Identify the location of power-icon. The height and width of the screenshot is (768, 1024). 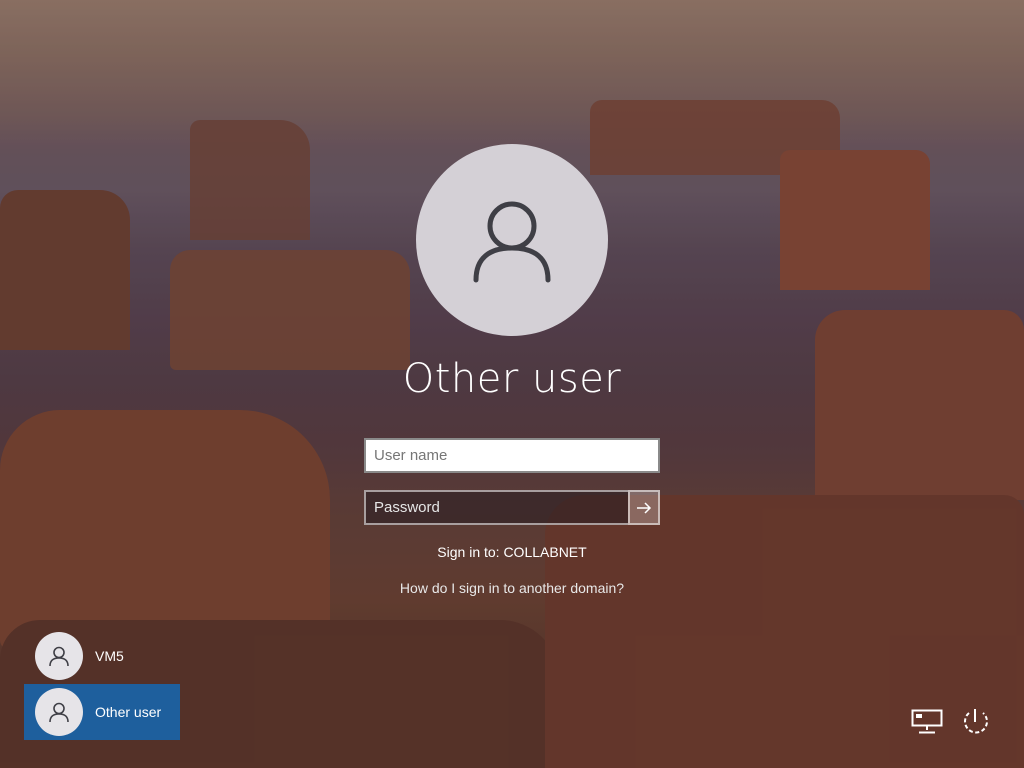
(976, 721).